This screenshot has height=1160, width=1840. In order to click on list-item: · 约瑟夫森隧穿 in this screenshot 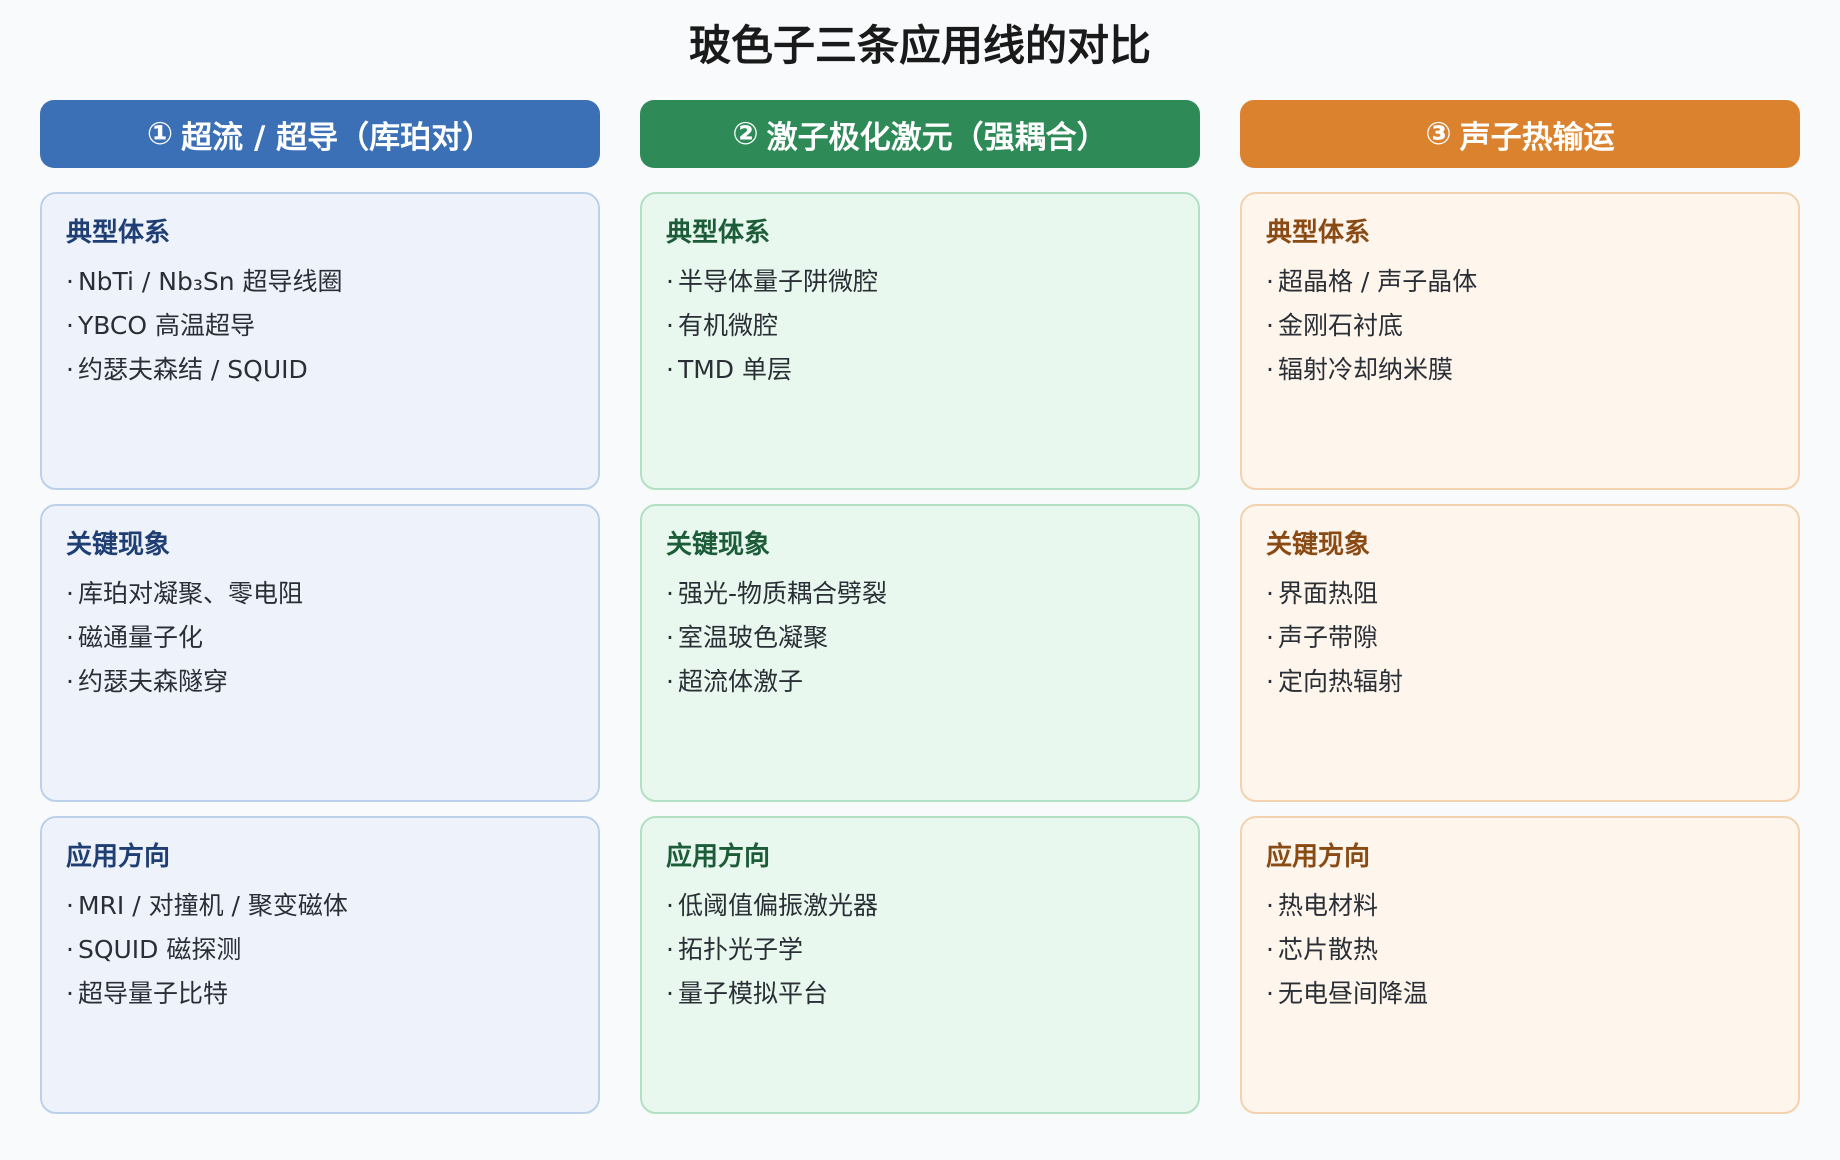, I will do `click(320, 682)`.